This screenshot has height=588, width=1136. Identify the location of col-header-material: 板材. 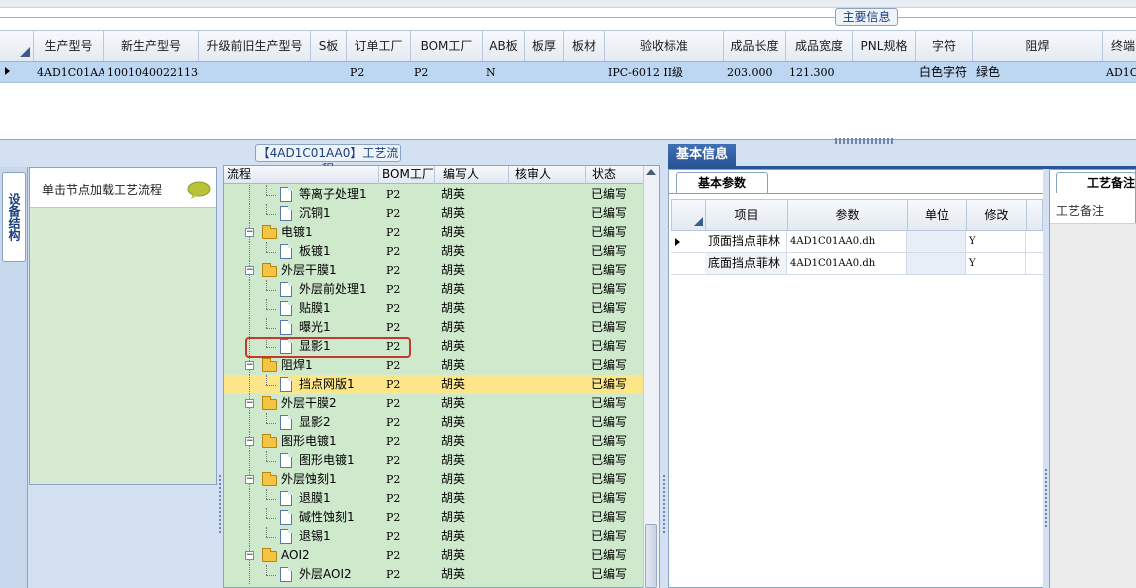
(584, 46).